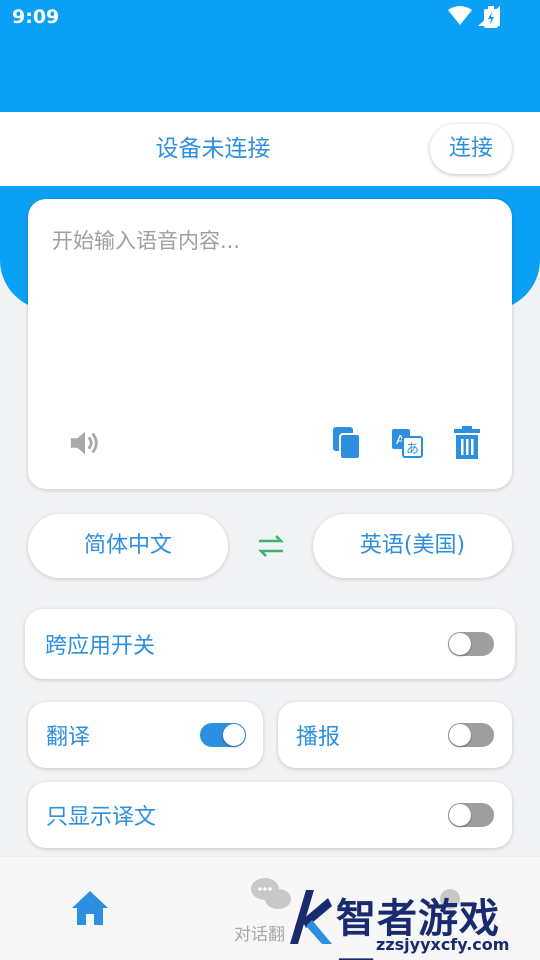  I want to click on battery-icon, so click(491, 17).